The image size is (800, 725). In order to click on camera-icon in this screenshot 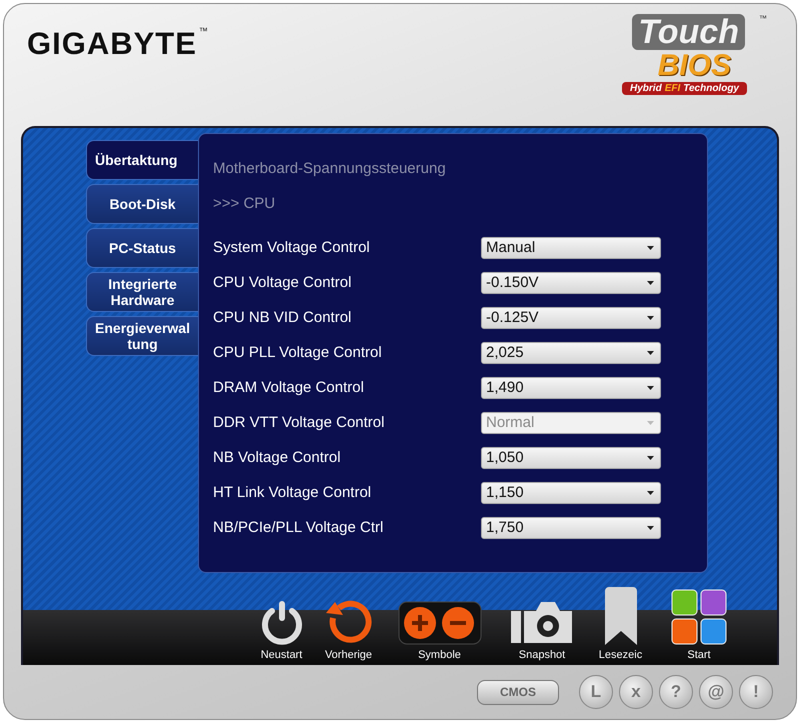, I will do `click(542, 622)`.